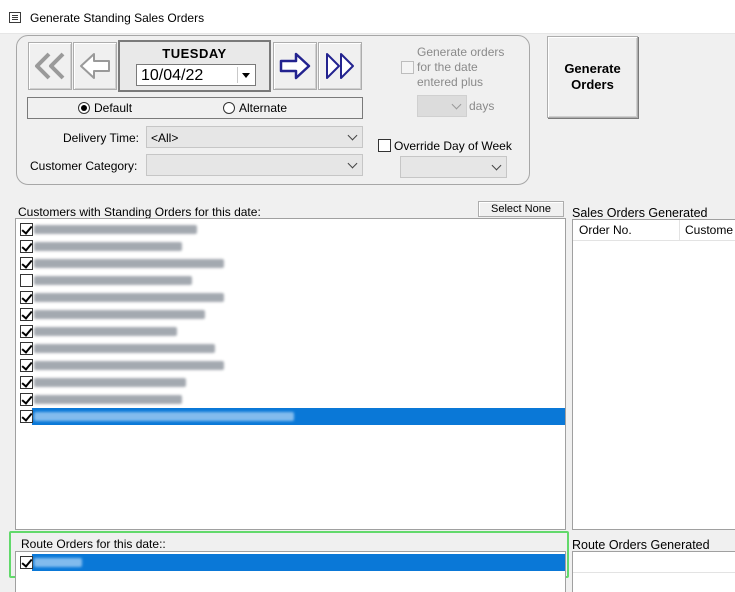 Image resolution: width=735 pixels, height=592 pixels. I want to click on generate-plus-days-checkbox, so click(407, 67).